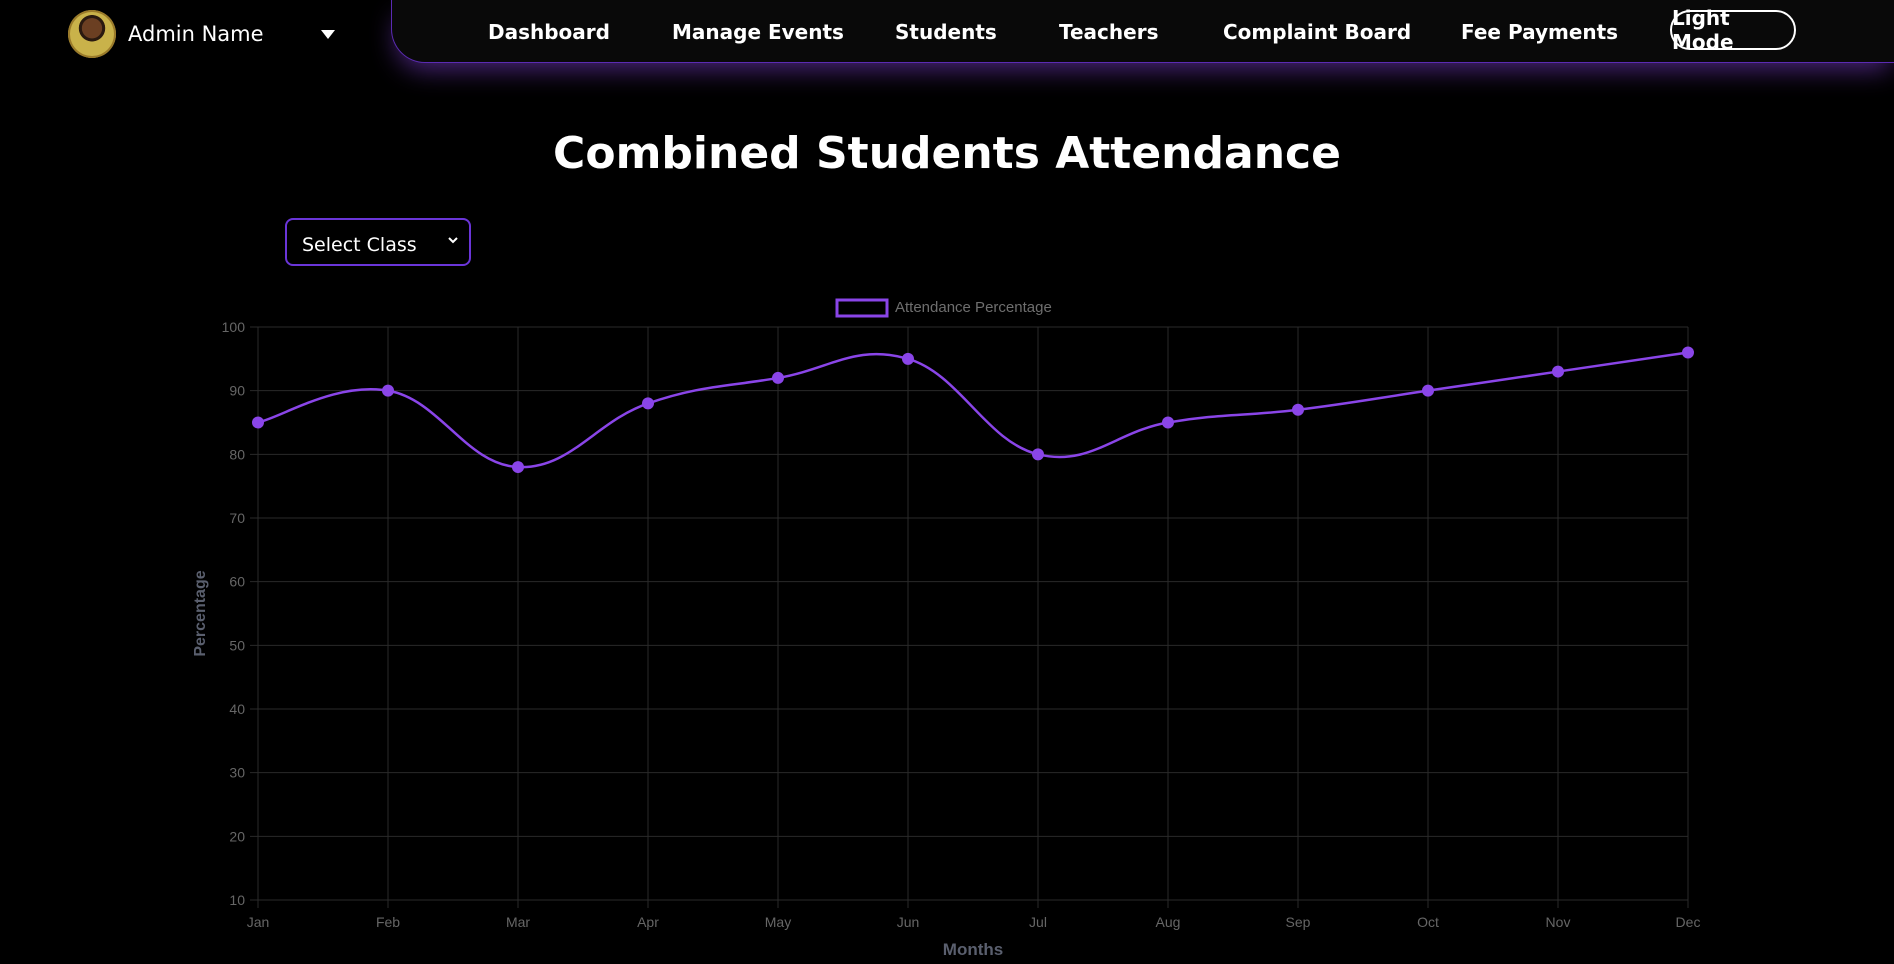  What do you see at coordinates (237, 773) in the screenshot?
I see `y-tick-label: 30` at bounding box center [237, 773].